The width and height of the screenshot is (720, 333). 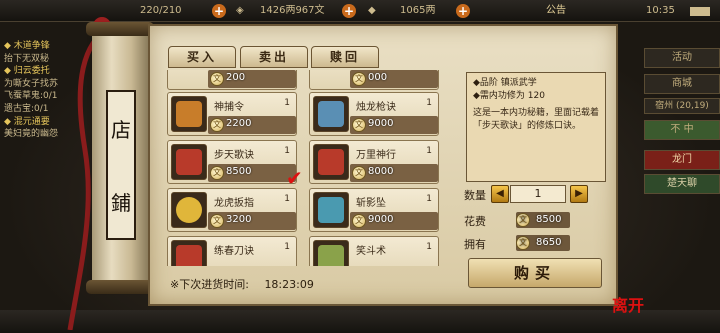 What do you see at coordinates (202, 57) in the screenshot?
I see `tab-buy: 买入` at bounding box center [202, 57].